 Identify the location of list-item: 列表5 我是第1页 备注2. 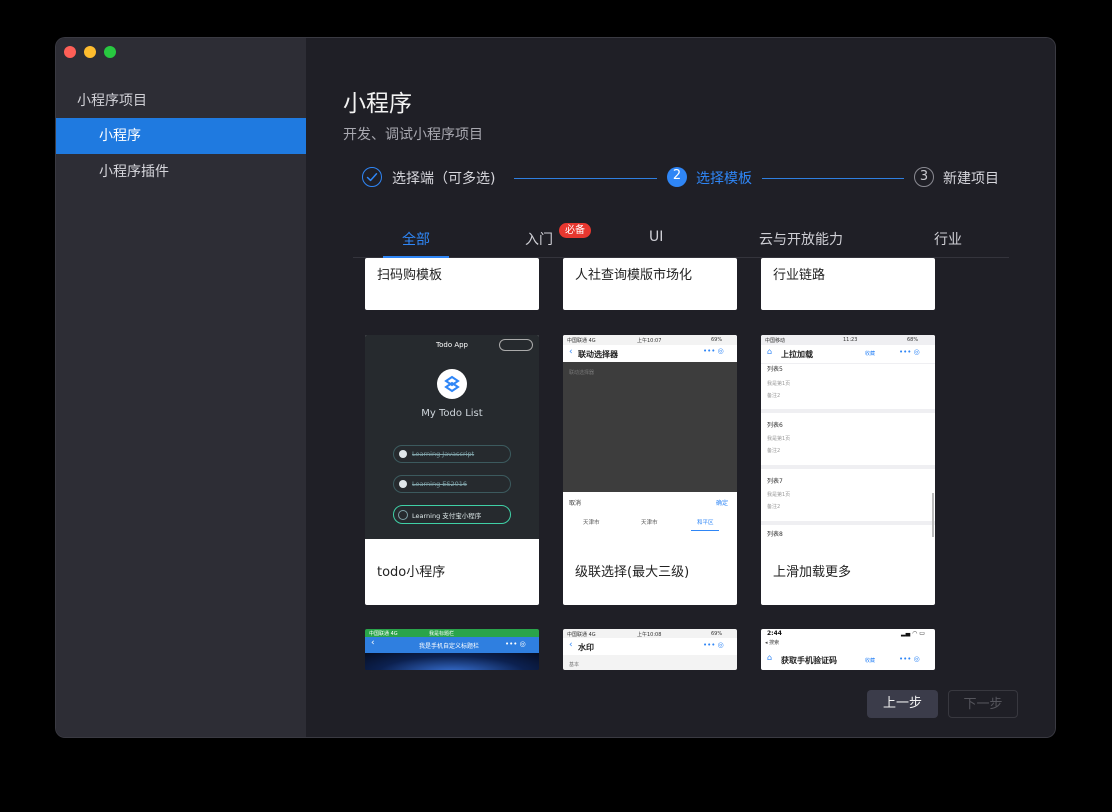
(848, 386).